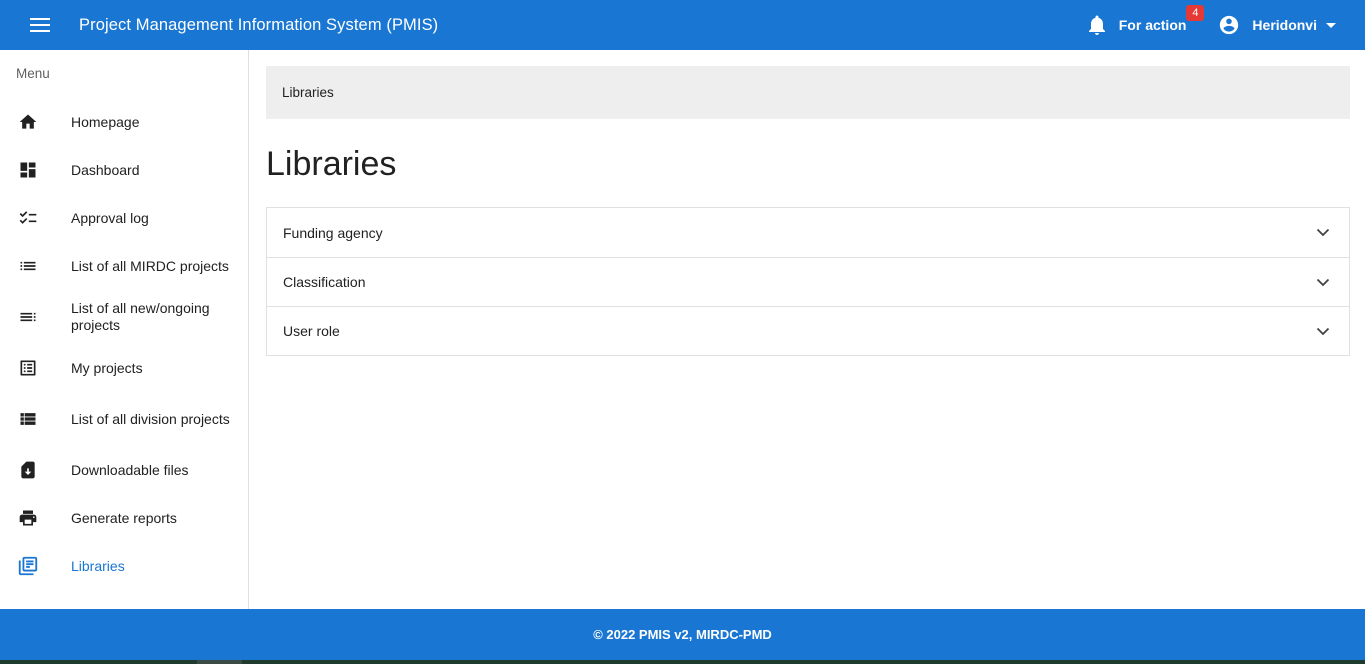 The width and height of the screenshot is (1365, 664). Describe the element at coordinates (1284, 25) in the screenshot. I see `user-name: Heridonvi` at that location.